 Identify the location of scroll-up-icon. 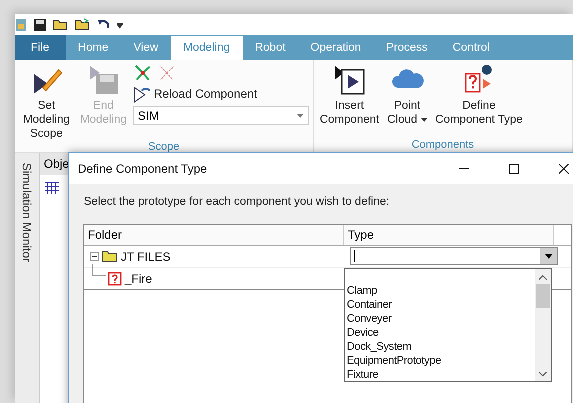
(543, 277).